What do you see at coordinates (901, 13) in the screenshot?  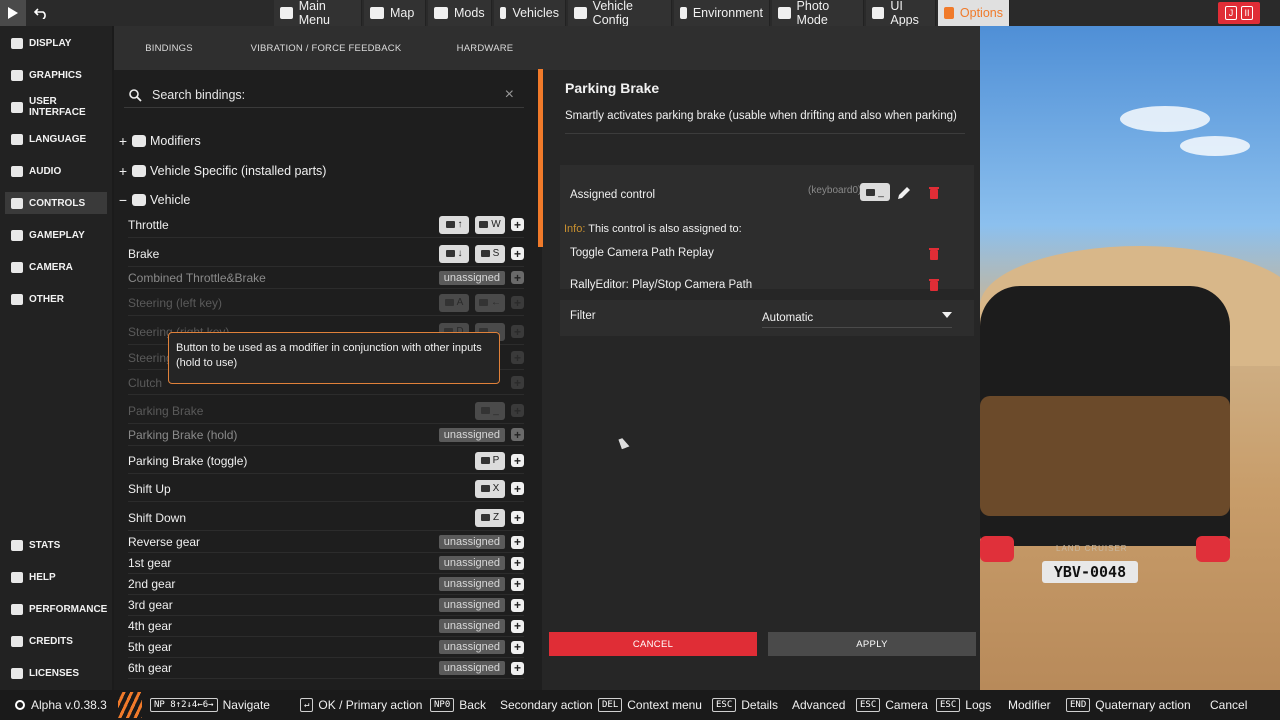 I see `menu-ui-apps: UI Apps` at bounding box center [901, 13].